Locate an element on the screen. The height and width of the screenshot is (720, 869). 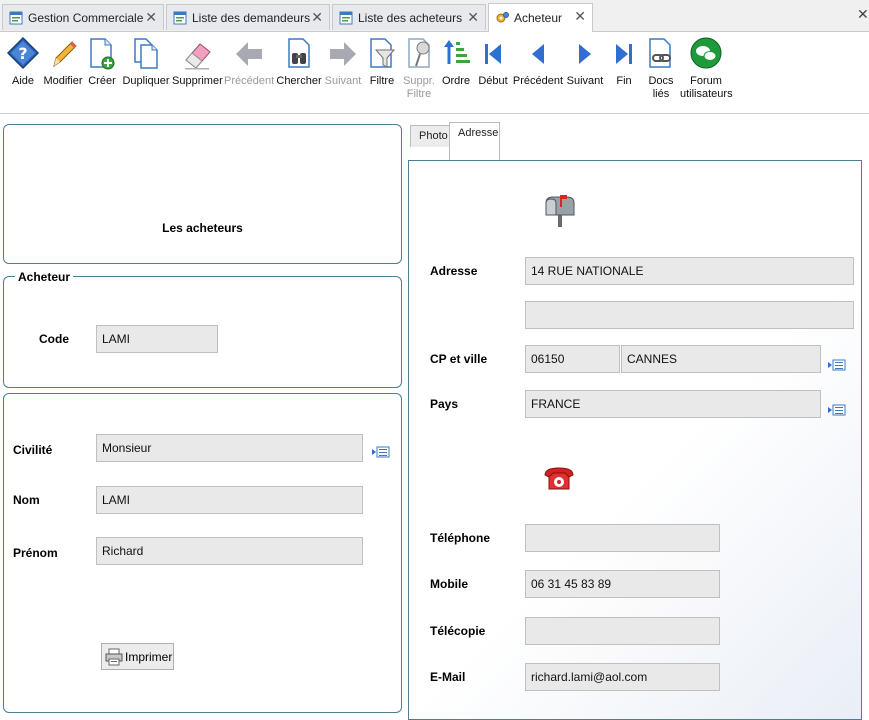
modifier-button: Modifier is located at coordinates (63, 62).